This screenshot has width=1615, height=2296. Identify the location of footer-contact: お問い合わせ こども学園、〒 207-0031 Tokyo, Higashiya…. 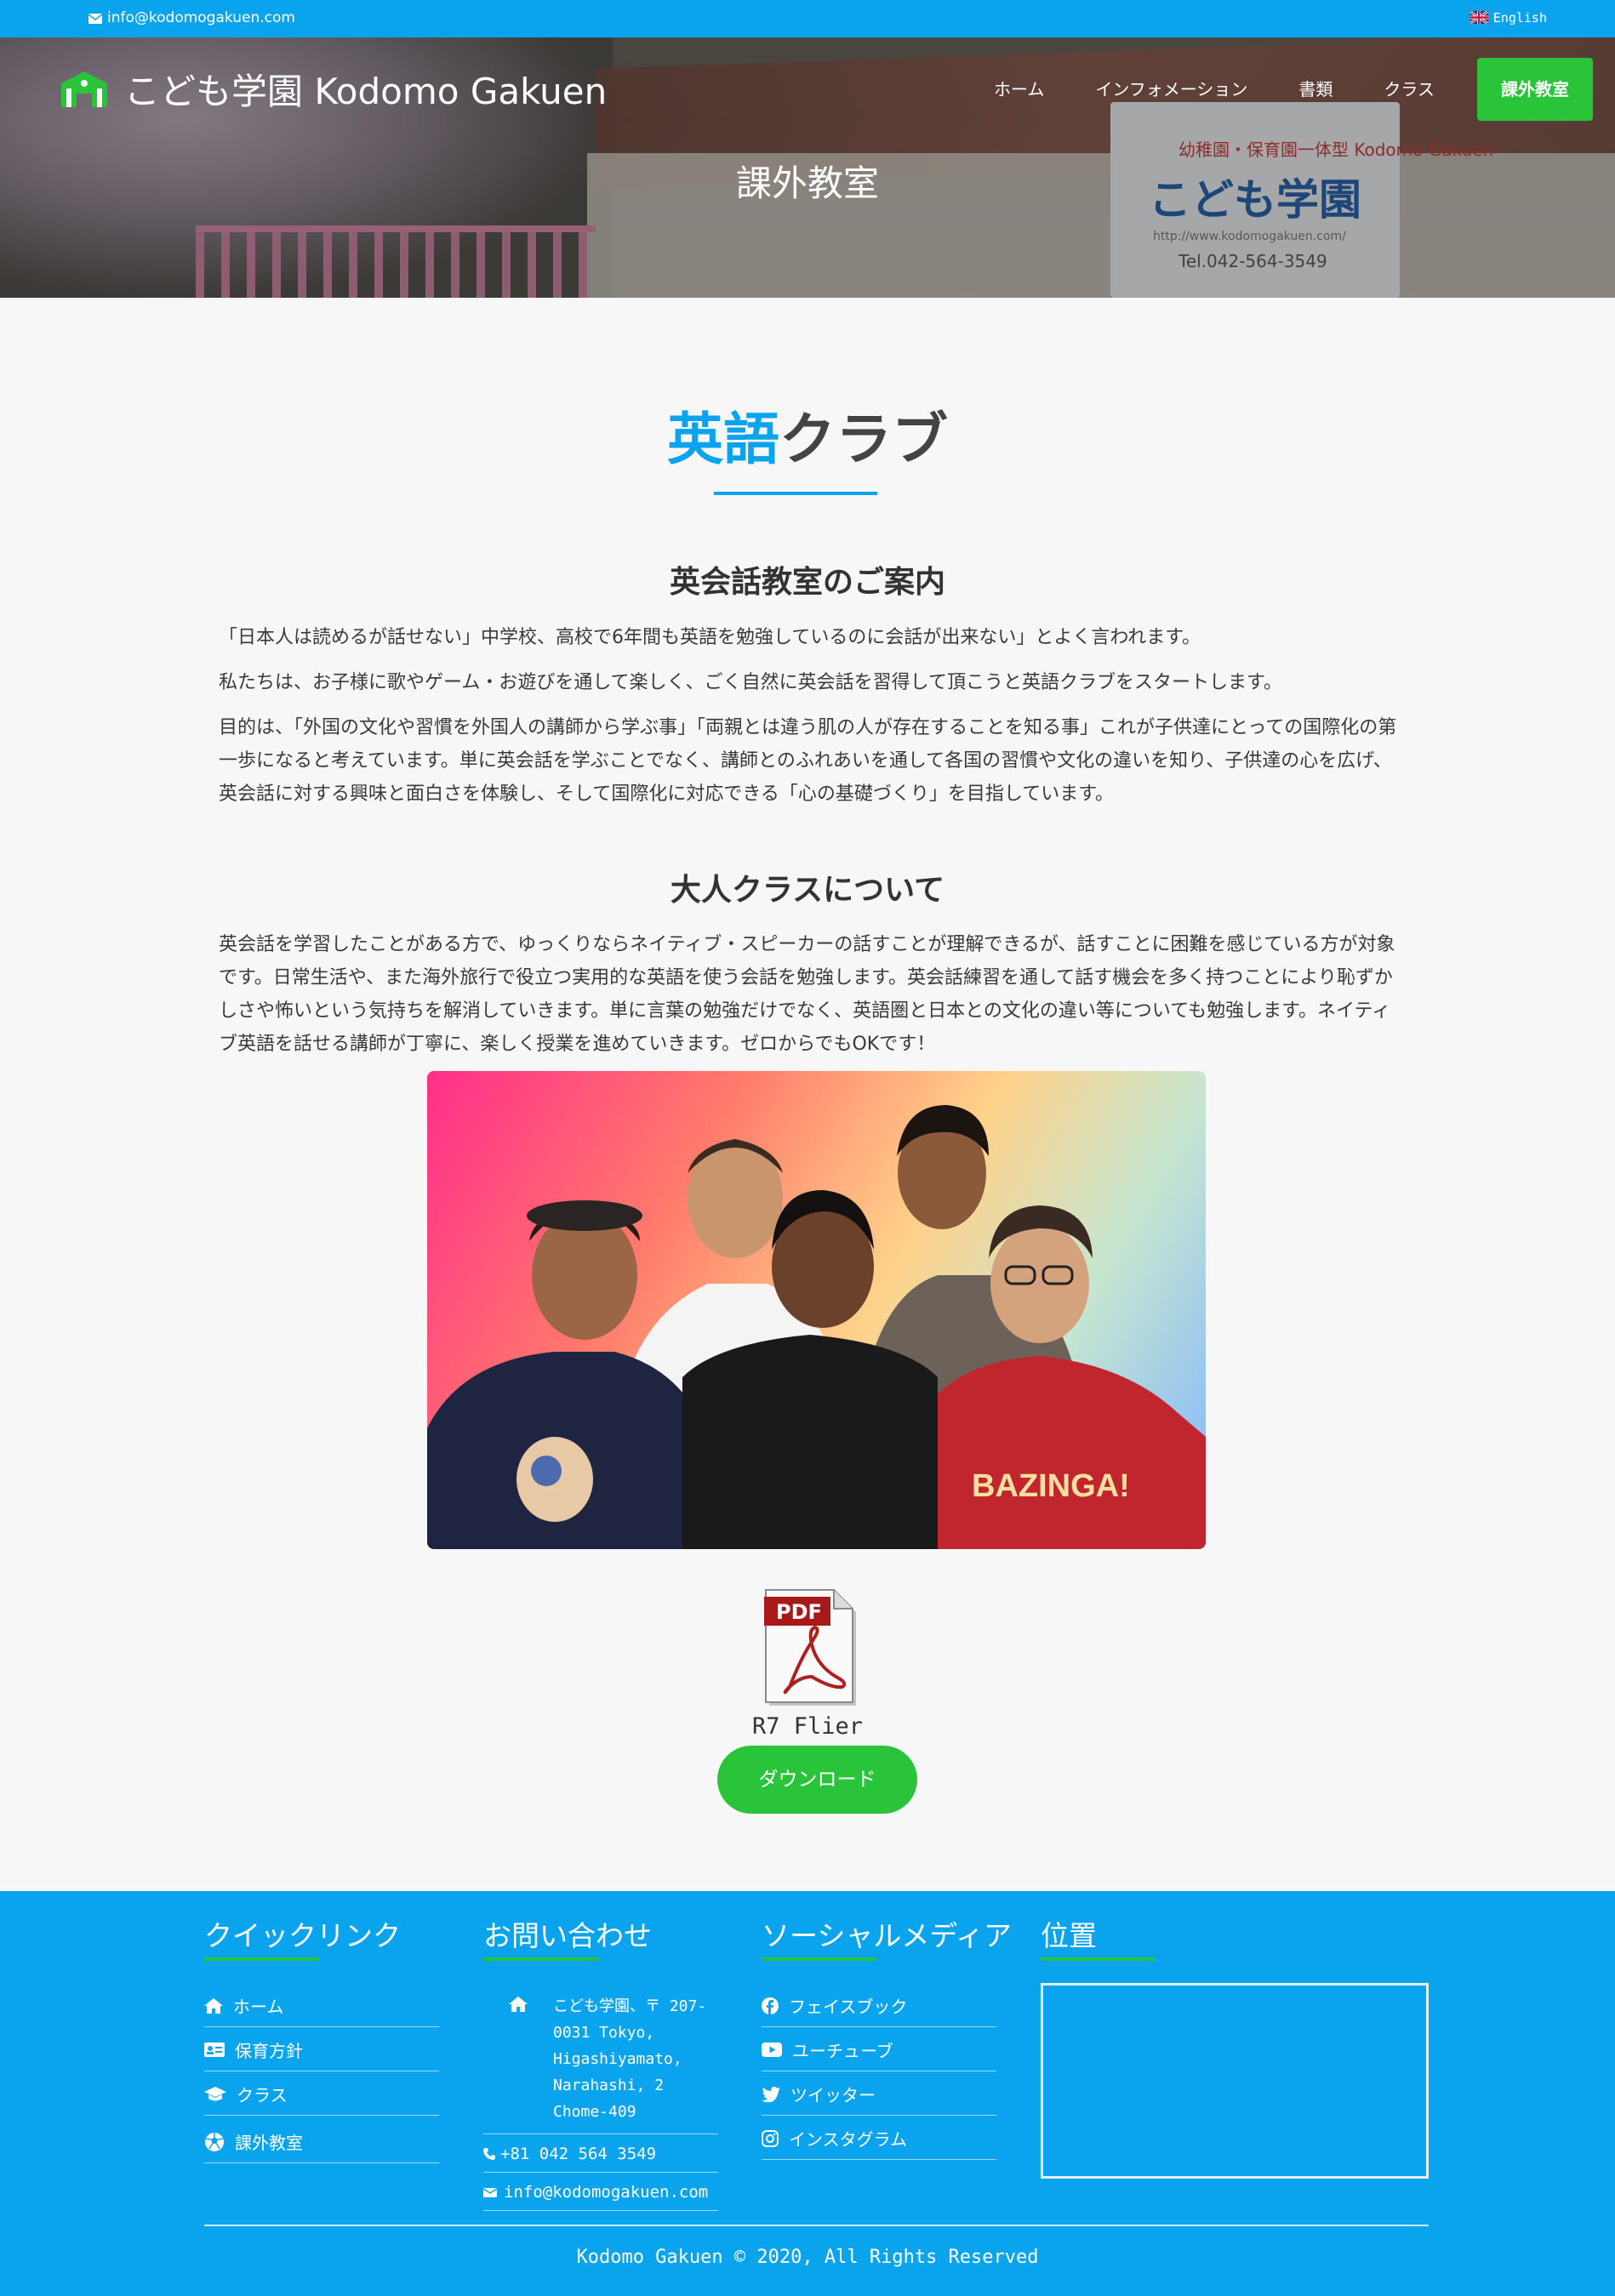
(600, 2062).